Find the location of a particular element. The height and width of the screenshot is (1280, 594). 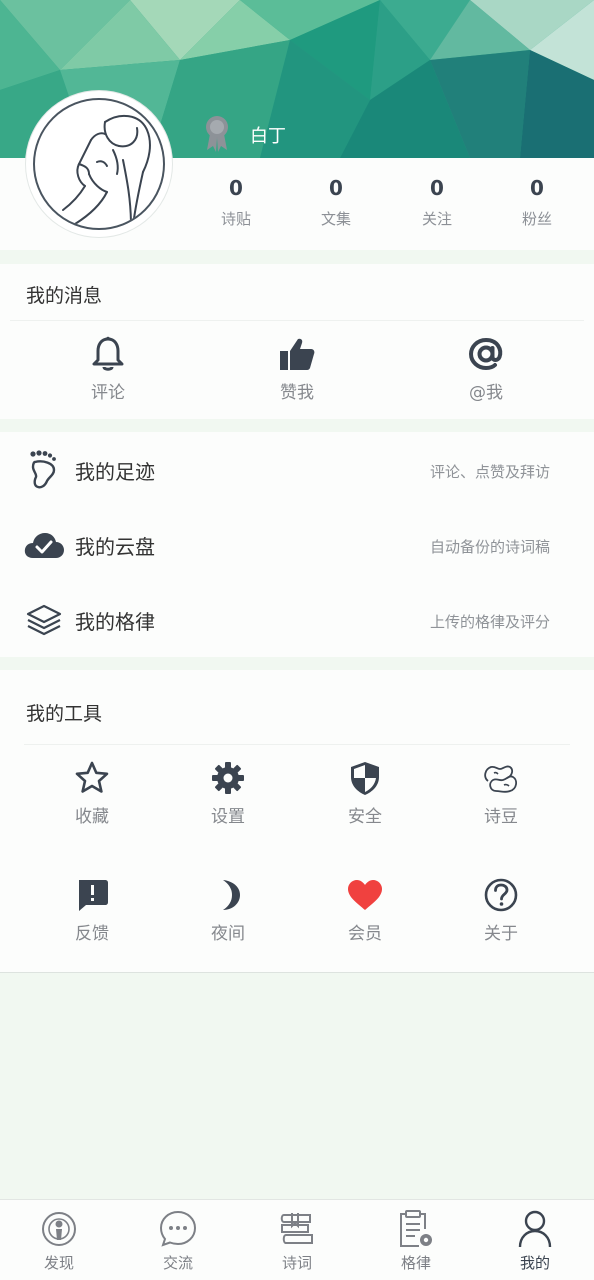

username: 白丁 is located at coordinates (268, 135).